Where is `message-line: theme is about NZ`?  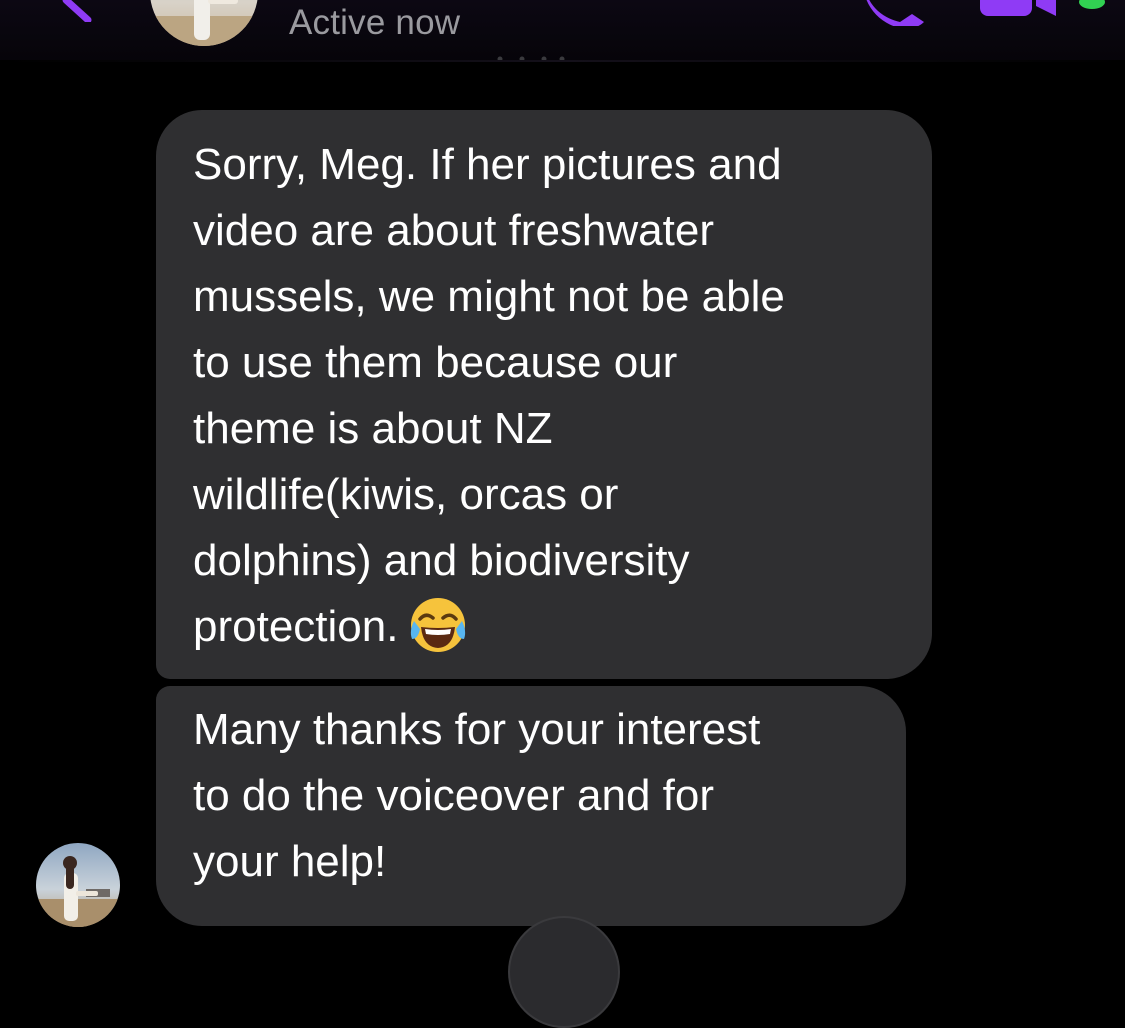 message-line: theme is about NZ is located at coordinates (373, 428).